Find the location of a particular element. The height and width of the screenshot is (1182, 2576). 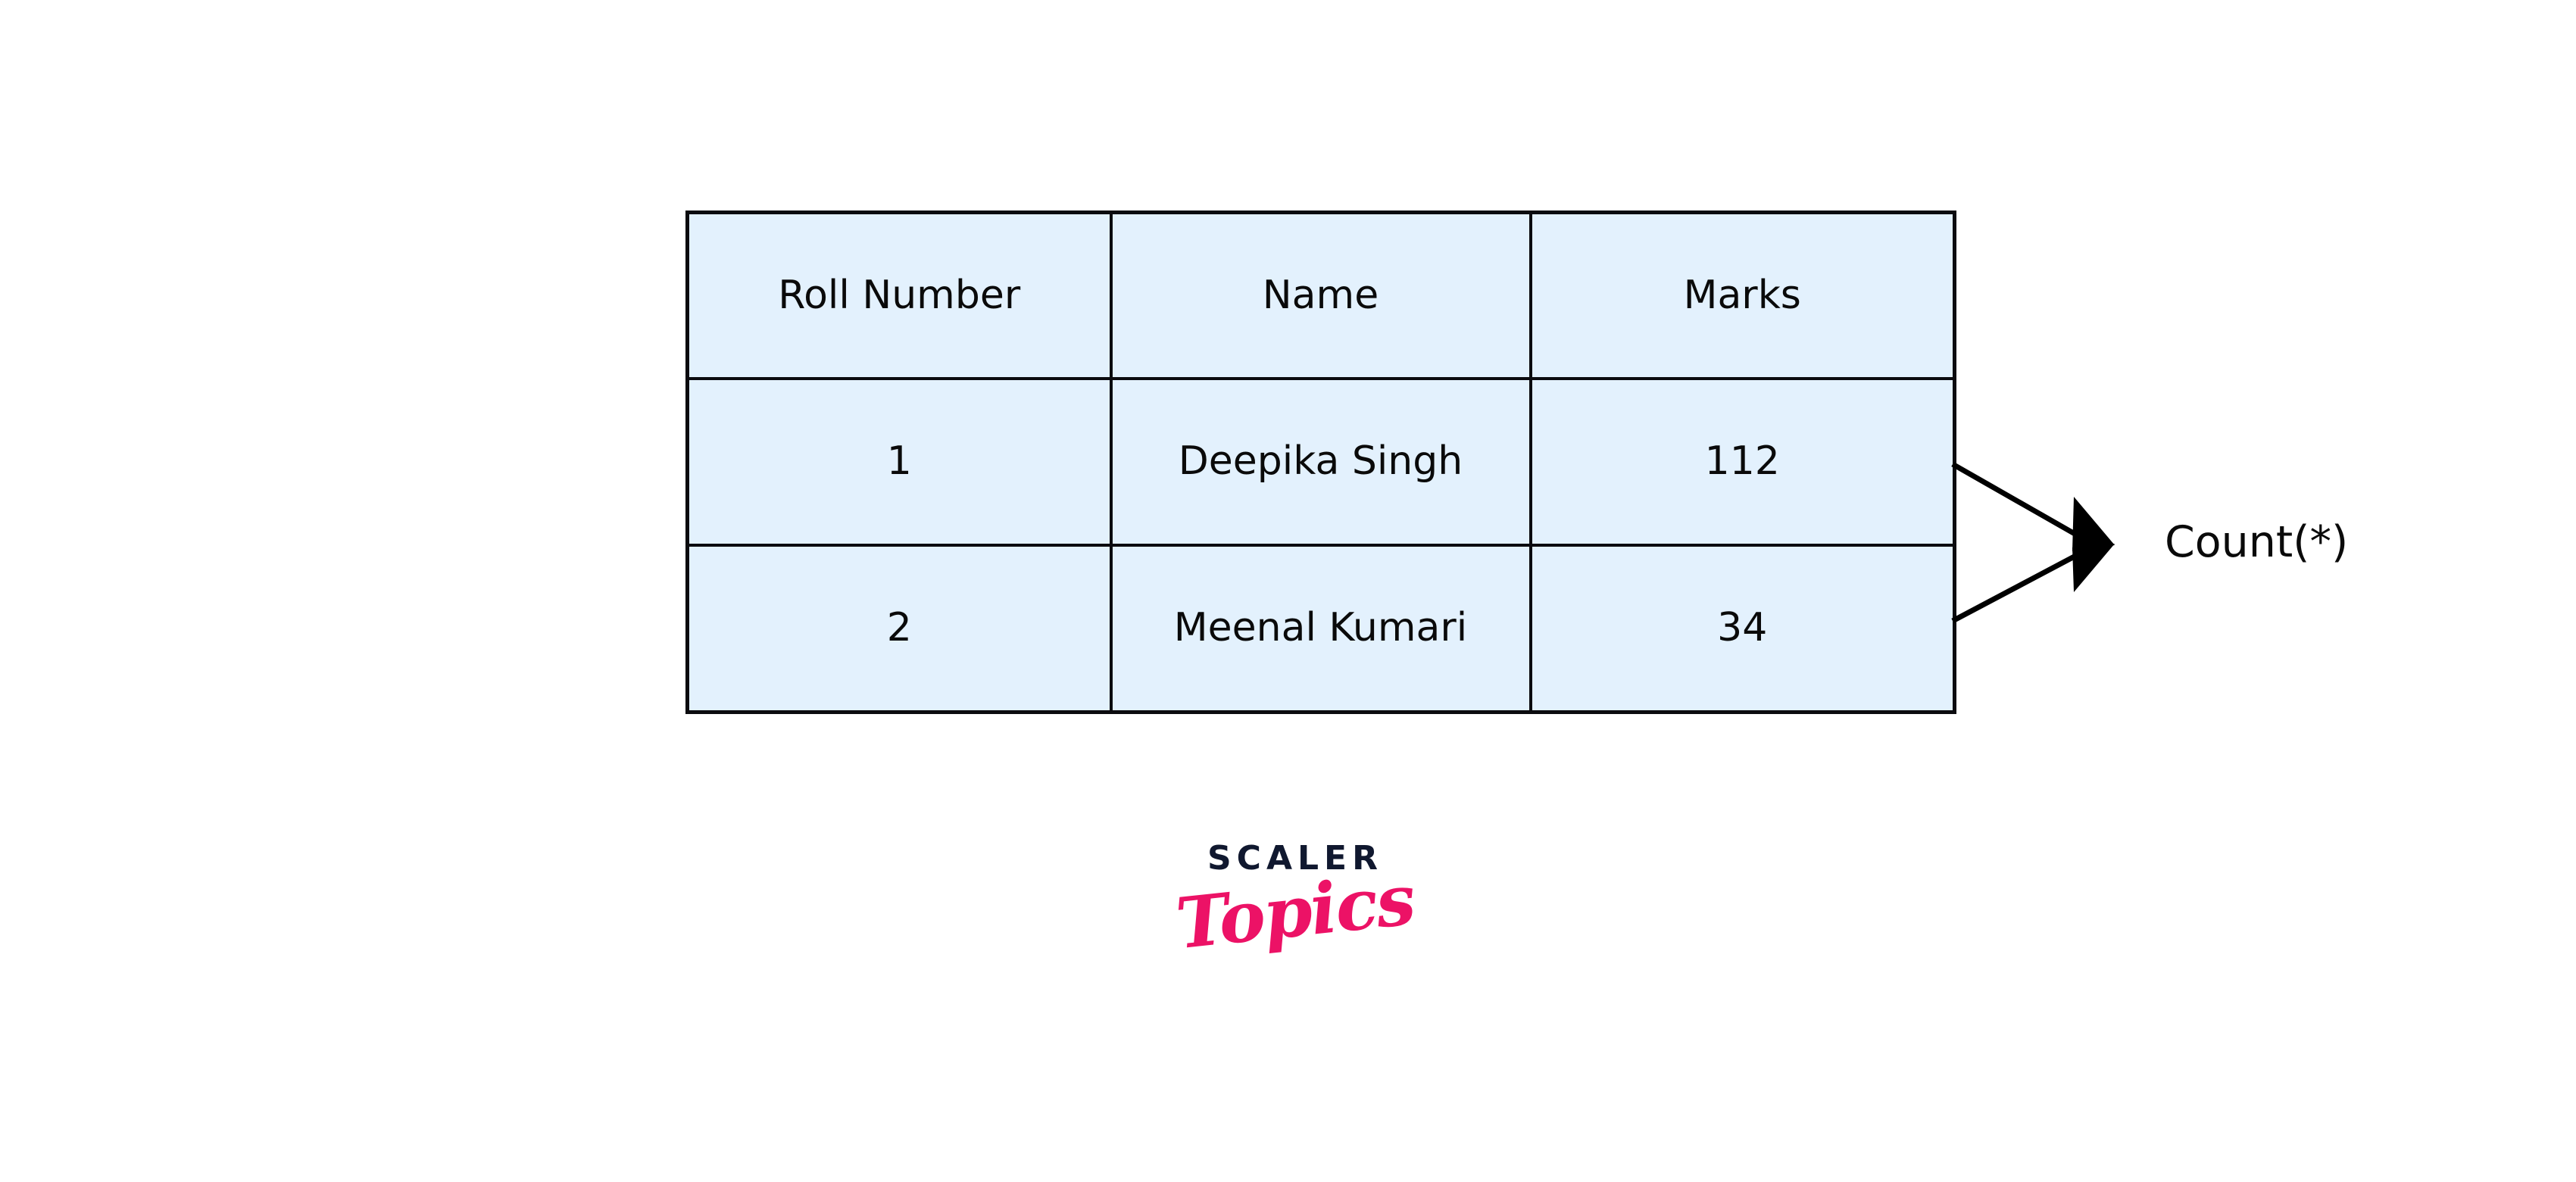

column-header-roll-number: Roll Number is located at coordinates (899, 295).